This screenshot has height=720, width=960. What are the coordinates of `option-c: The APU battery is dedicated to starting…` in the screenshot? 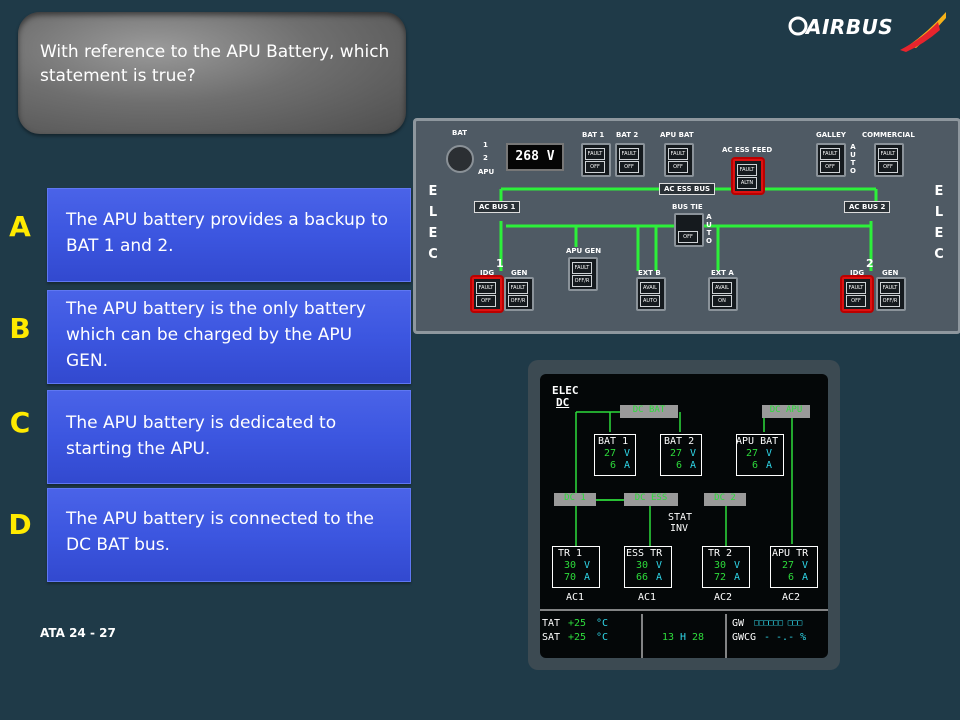 It's located at (229, 437).